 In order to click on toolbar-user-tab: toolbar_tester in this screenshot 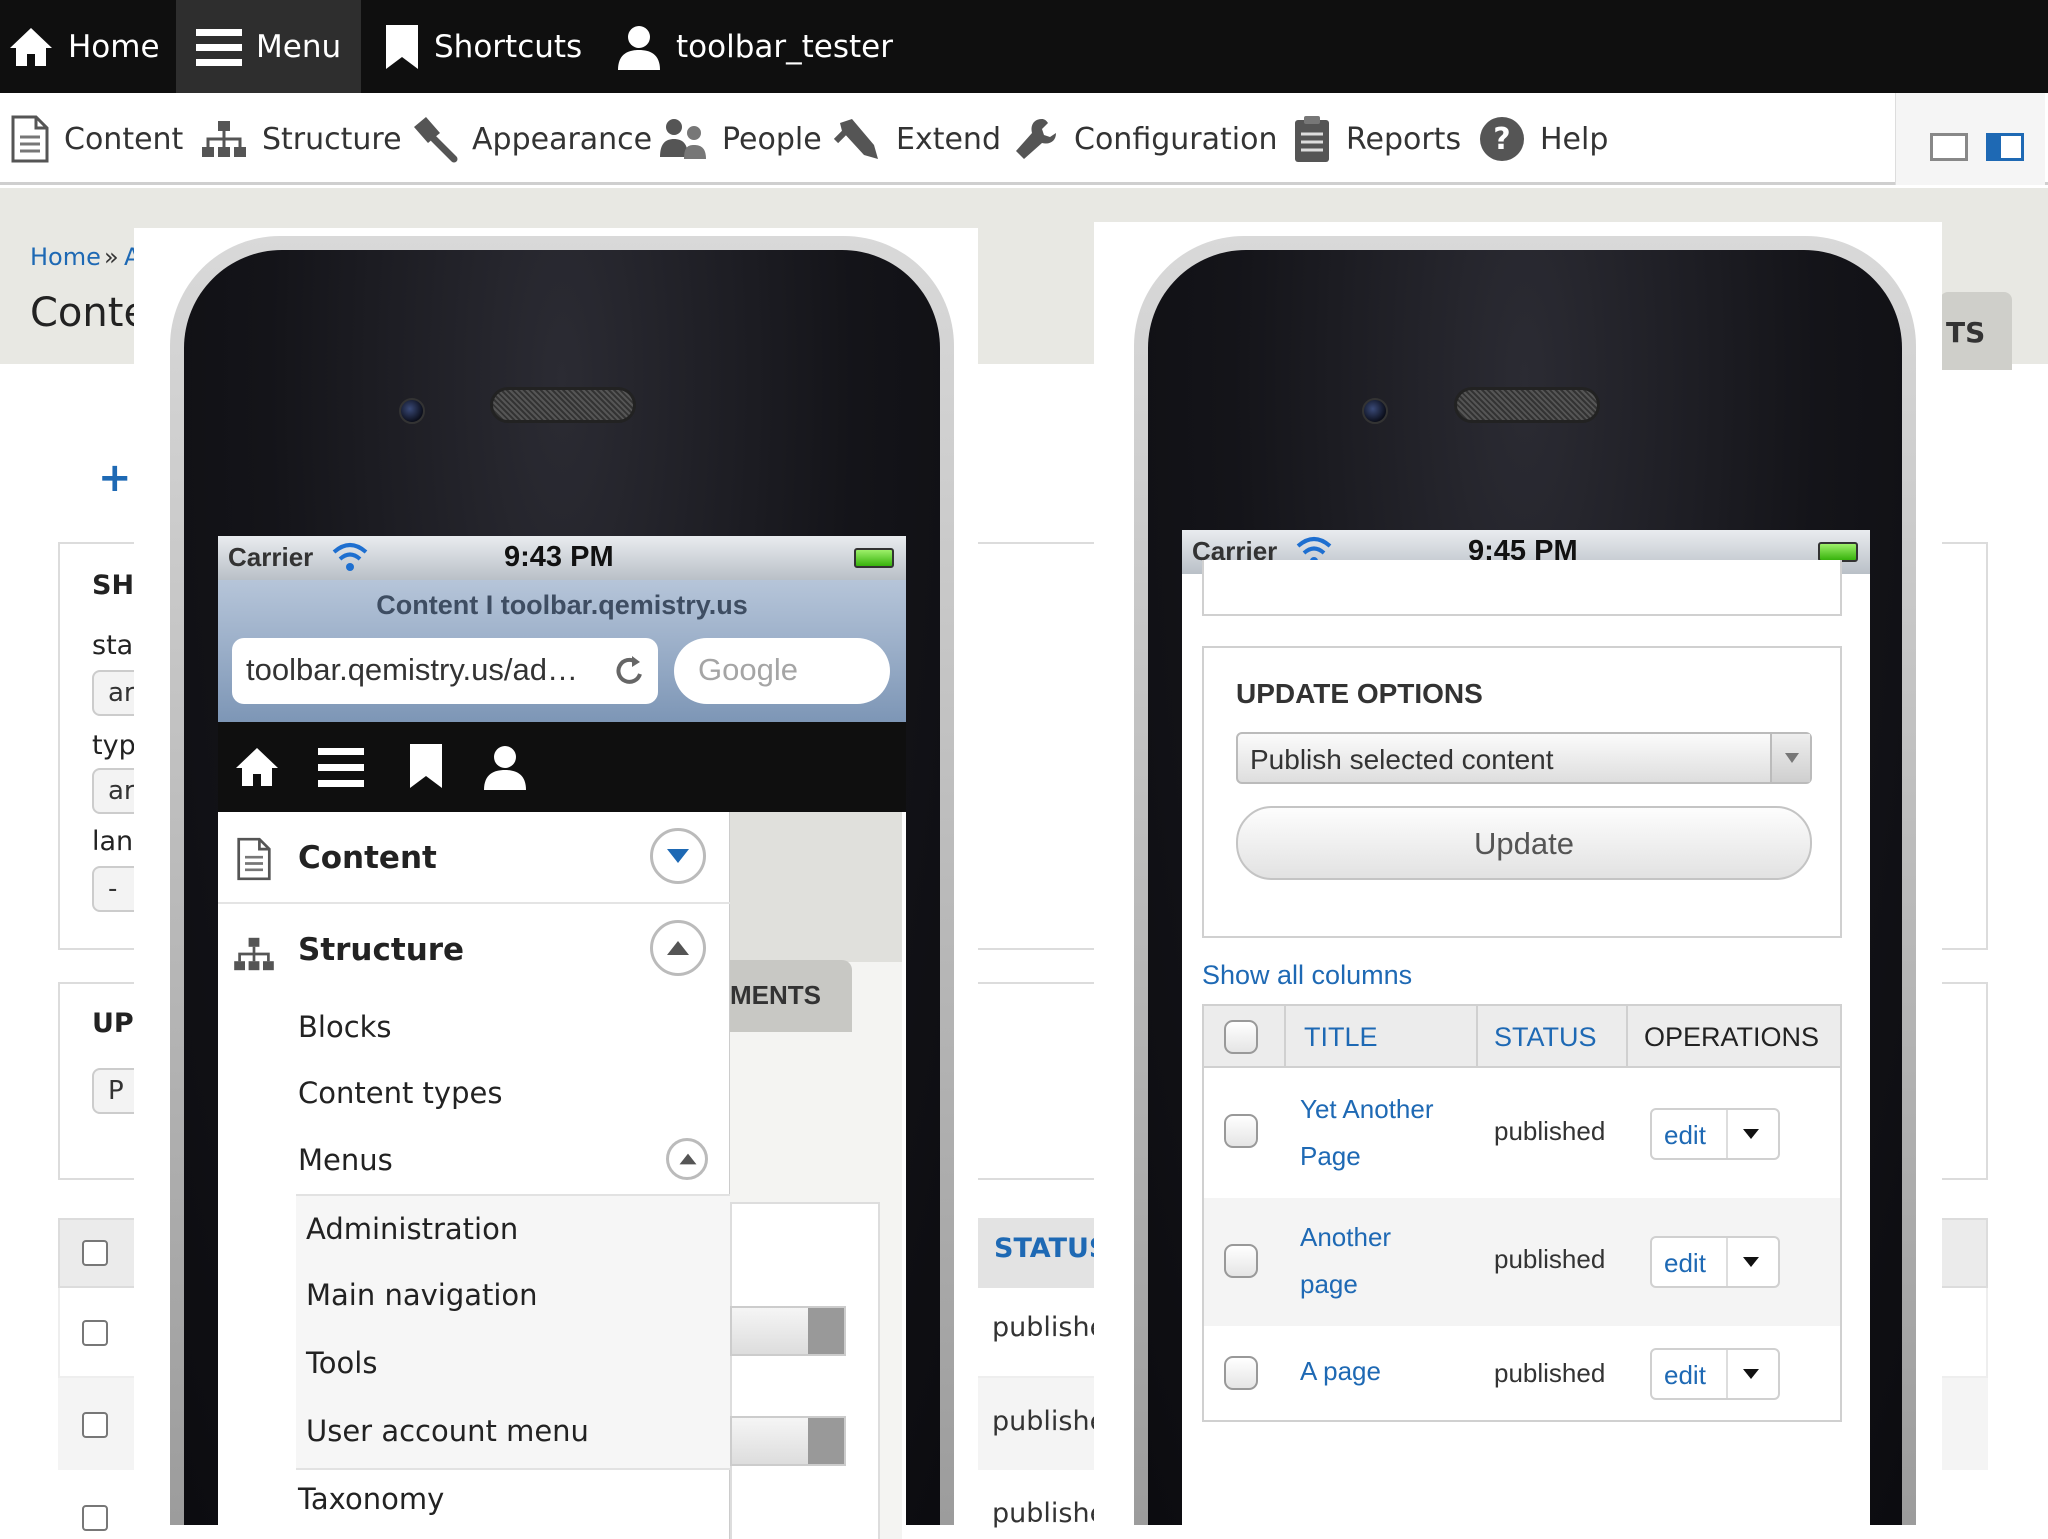, I will do `click(754, 46)`.